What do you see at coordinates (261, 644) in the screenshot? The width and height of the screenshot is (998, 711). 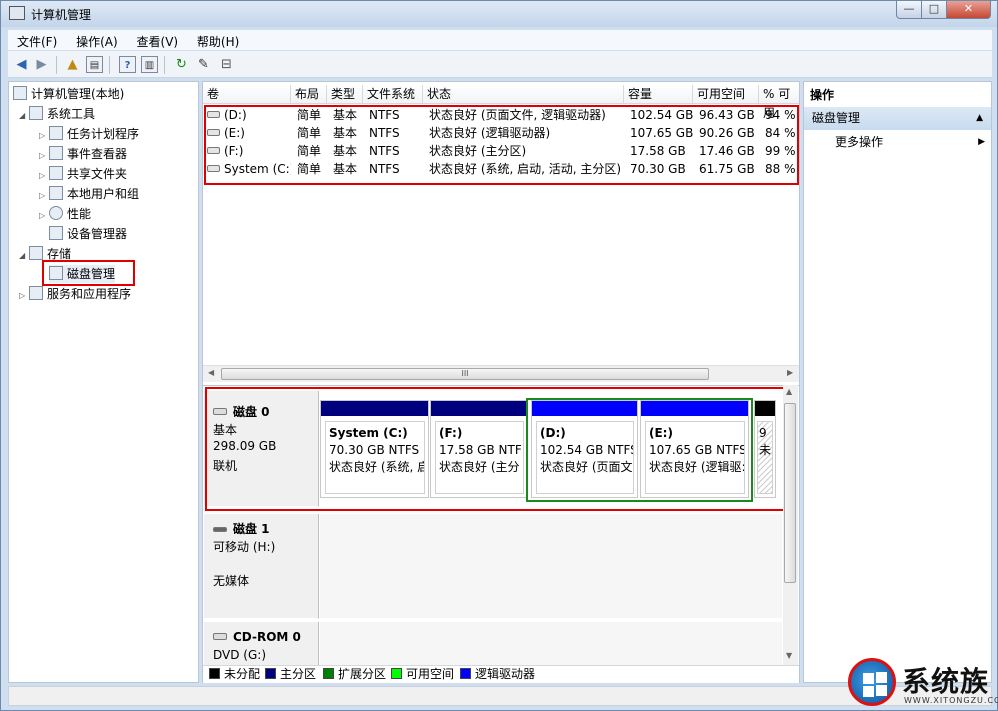 I see `cdrom0-label: CD-ROM 0 DVD (G:)` at bounding box center [261, 644].